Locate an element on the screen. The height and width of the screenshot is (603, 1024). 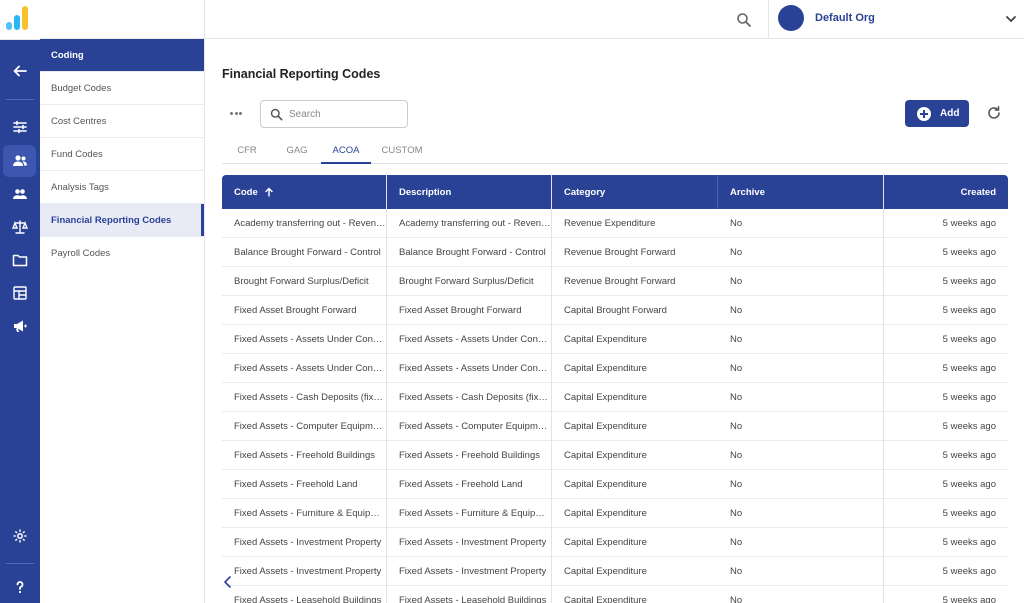
search-field is located at coordinates (334, 114).